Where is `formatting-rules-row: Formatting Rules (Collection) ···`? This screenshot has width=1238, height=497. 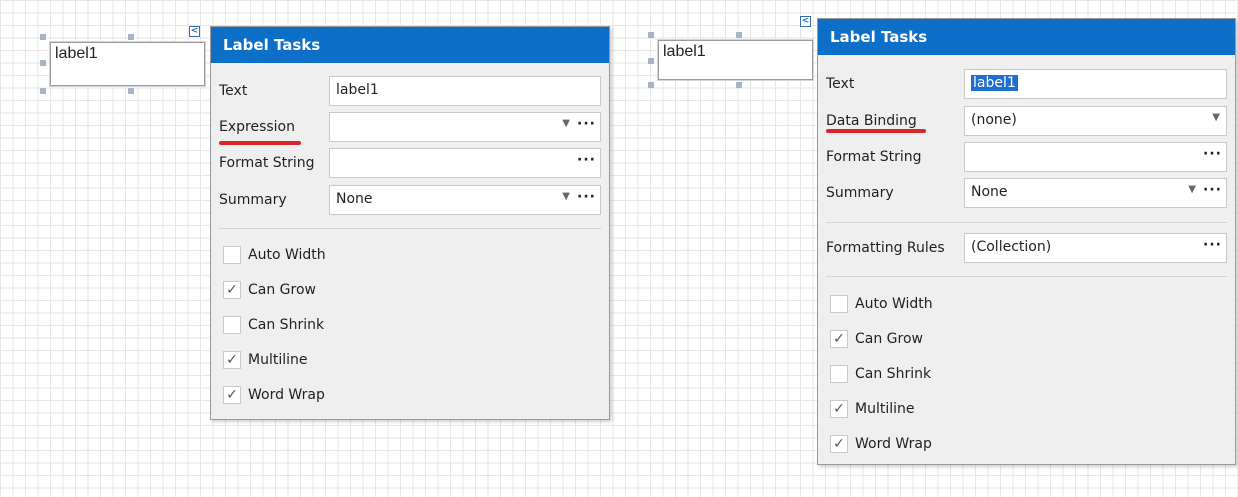
formatting-rules-row: Formatting Rules (Collection) ··· is located at coordinates (1026, 248).